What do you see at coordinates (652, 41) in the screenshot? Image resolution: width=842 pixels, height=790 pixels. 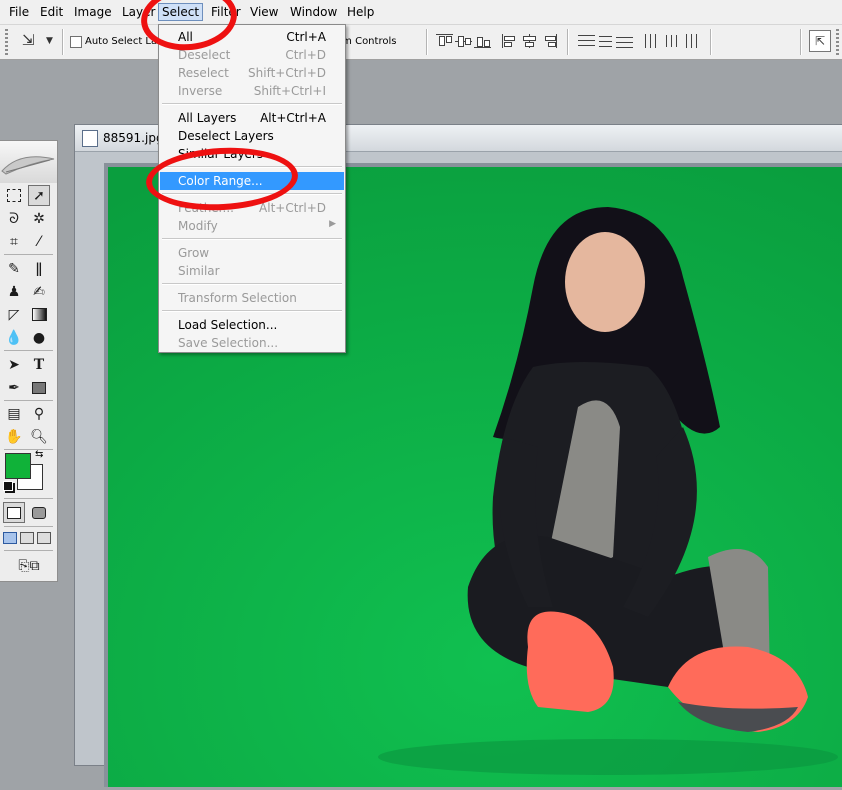 I see `distribute-left-icon` at bounding box center [652, 41].